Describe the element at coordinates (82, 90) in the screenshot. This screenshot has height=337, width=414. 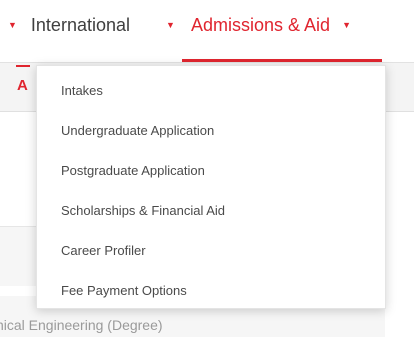
I see `menu-item-intakes: Intakes` at that location.